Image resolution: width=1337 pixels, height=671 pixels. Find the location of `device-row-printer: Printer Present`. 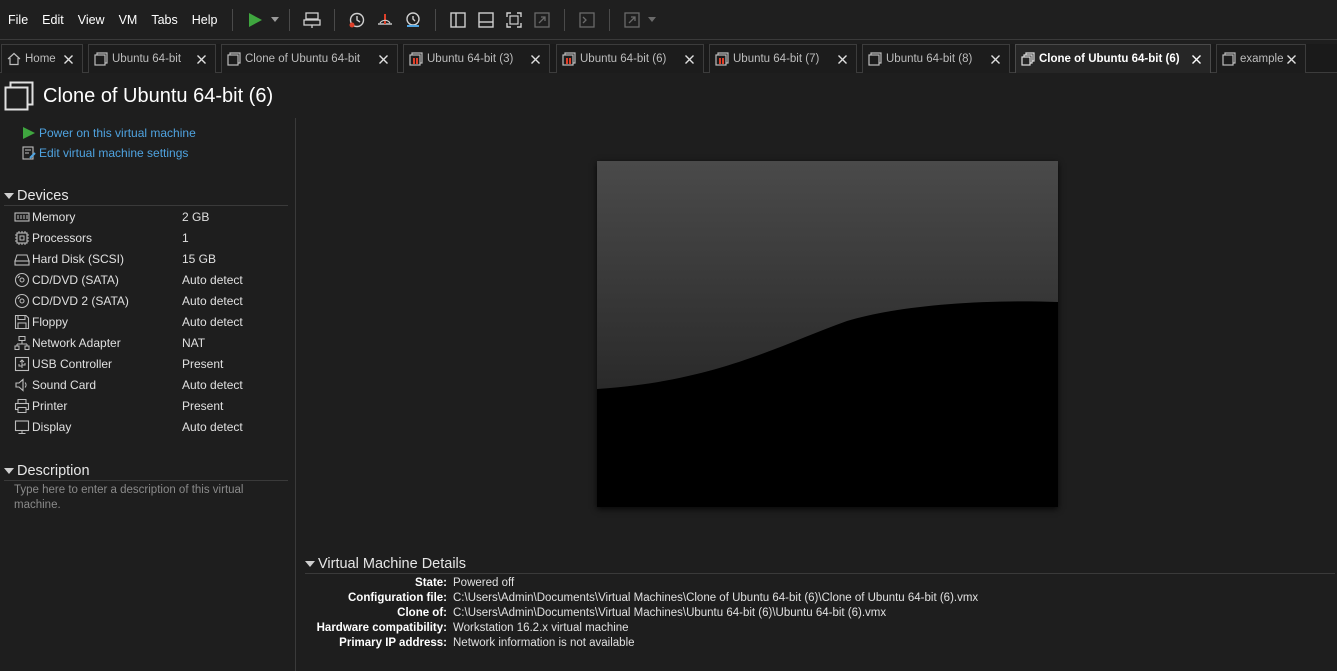

device-row-printer: Printer Present is located at coordinates (149, 406).